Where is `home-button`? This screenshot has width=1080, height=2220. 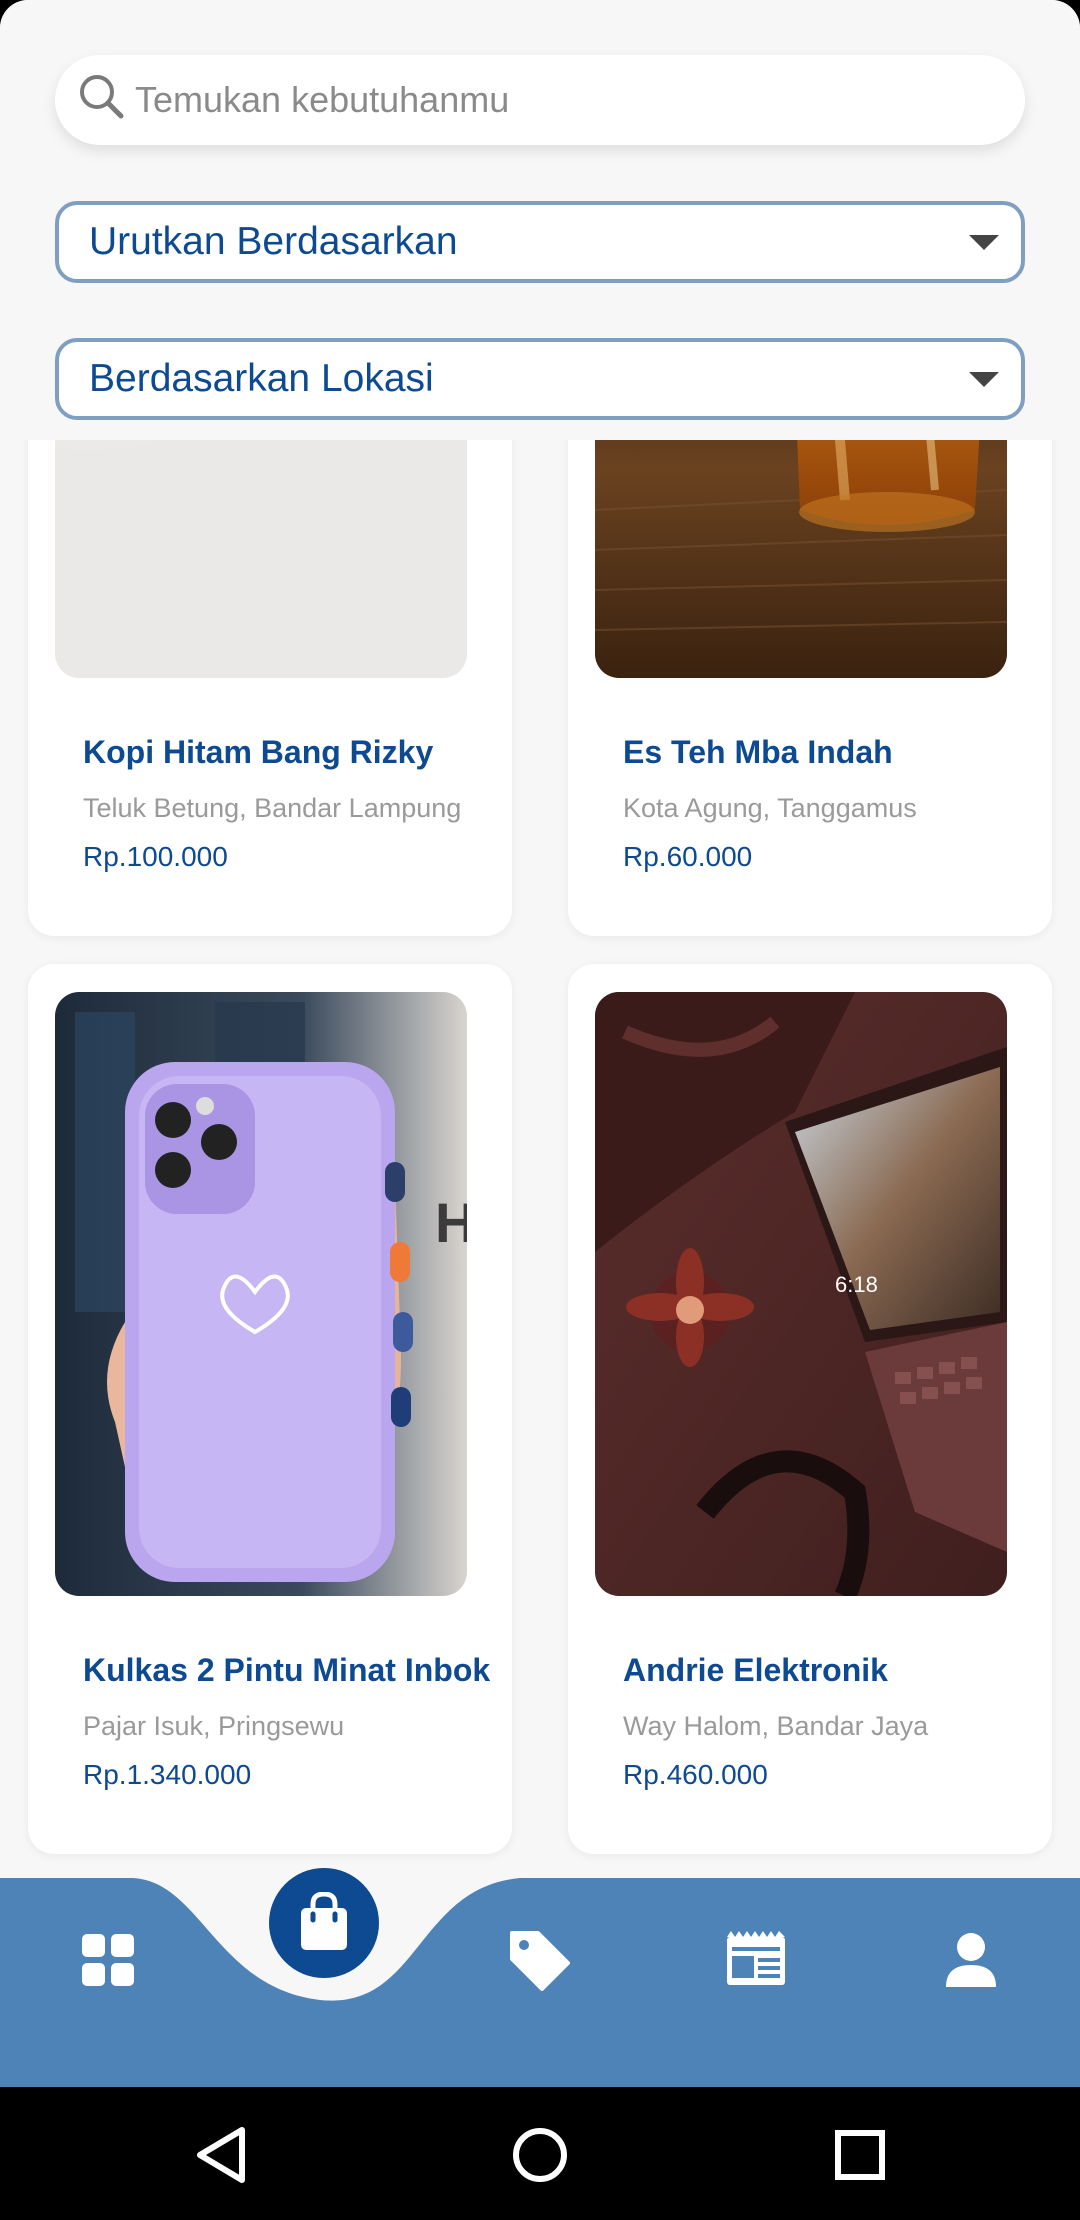 home-button is located at coordinates (540, 2155).